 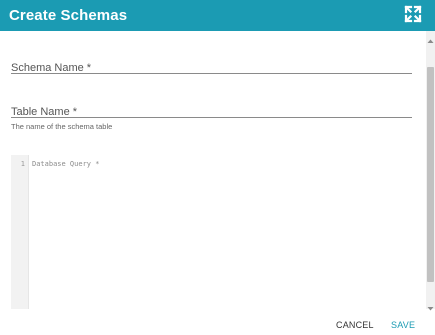 I want to click on dialog-scrollbar, so click(x=430, y=171).